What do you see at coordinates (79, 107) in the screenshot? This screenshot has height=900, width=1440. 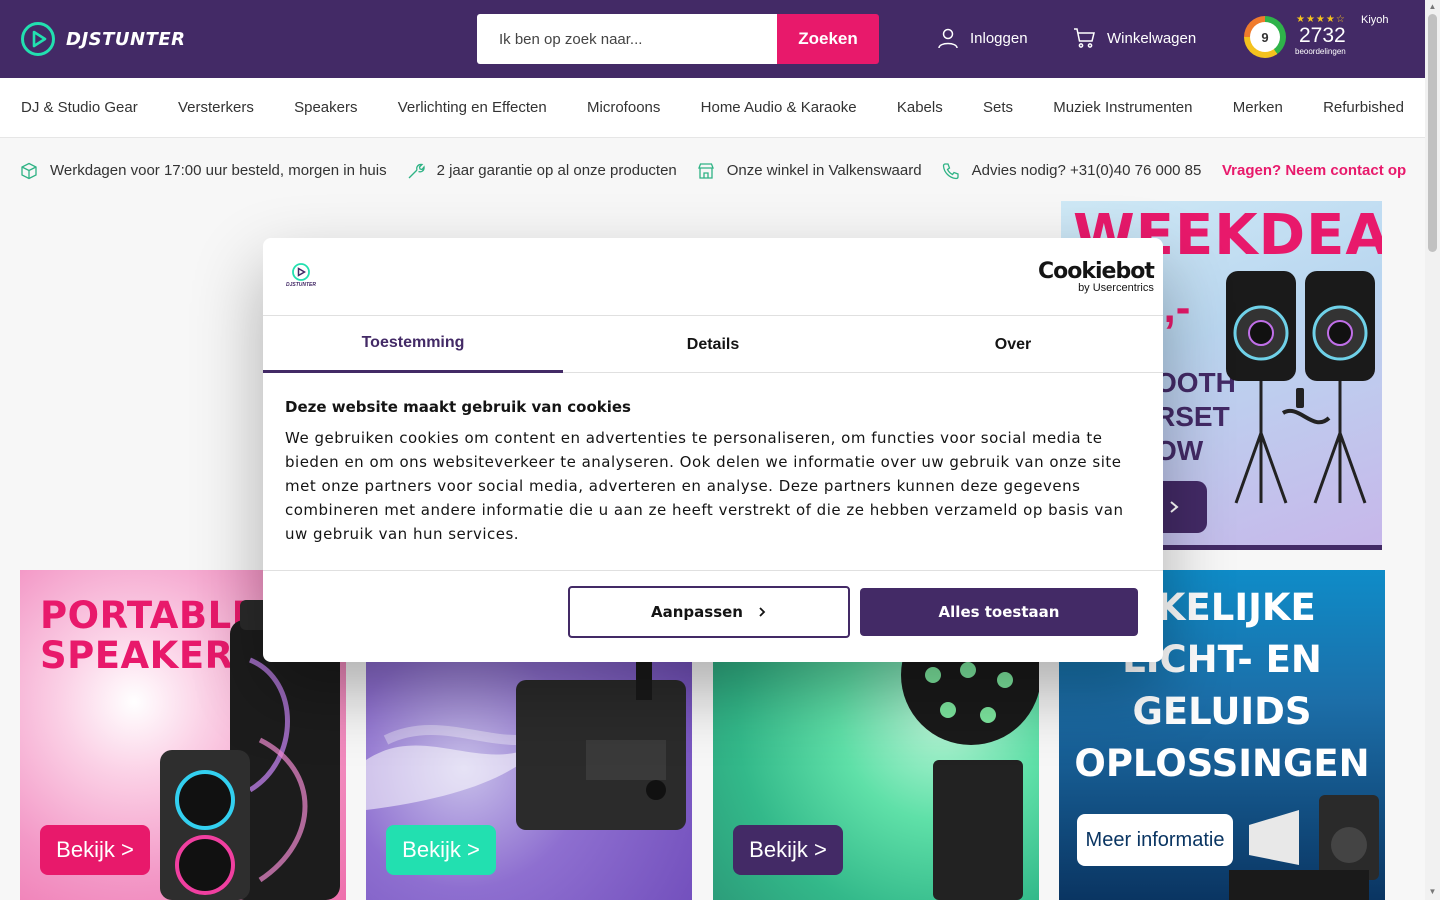 I see `nav-item-dj-studio-gear: DJ & Studio Gear` at bounding box center [79, 107].